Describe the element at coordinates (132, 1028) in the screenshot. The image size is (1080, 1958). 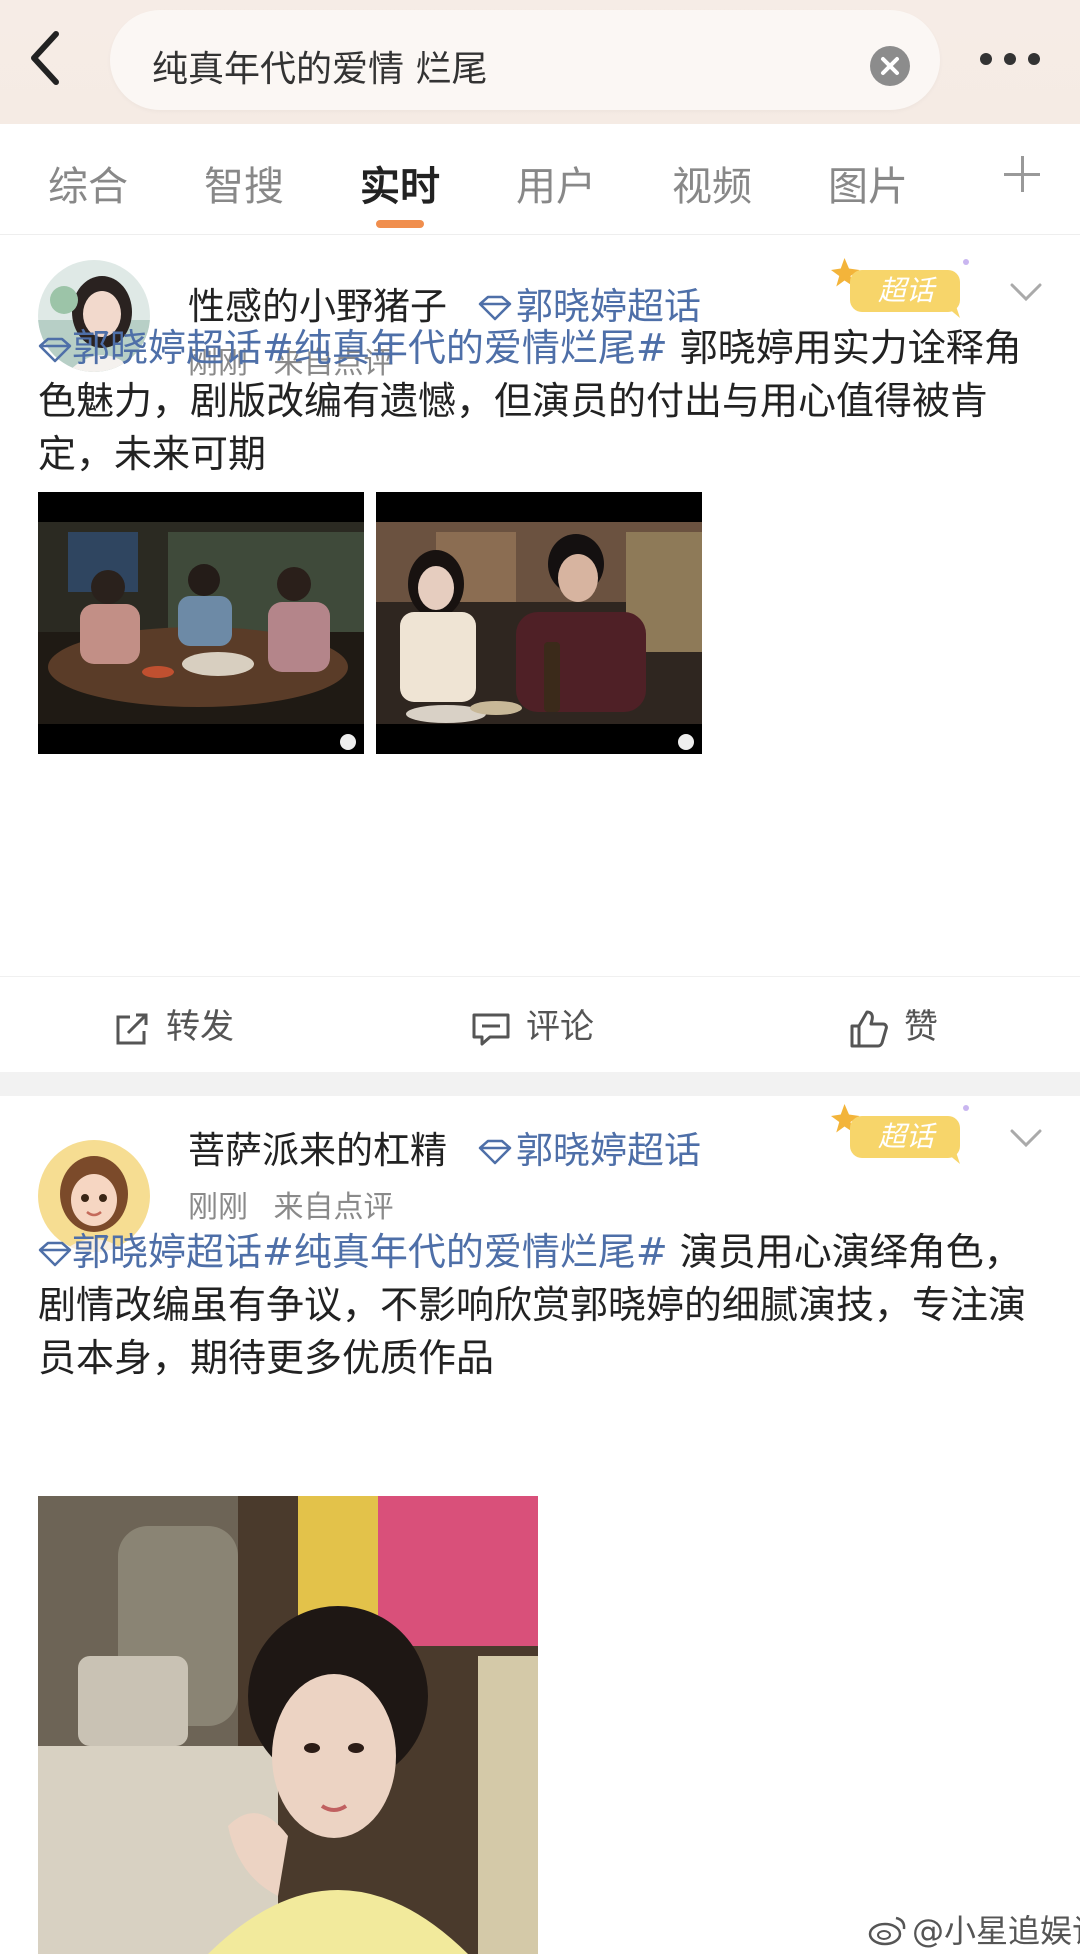
I see `share-icon` at that location.